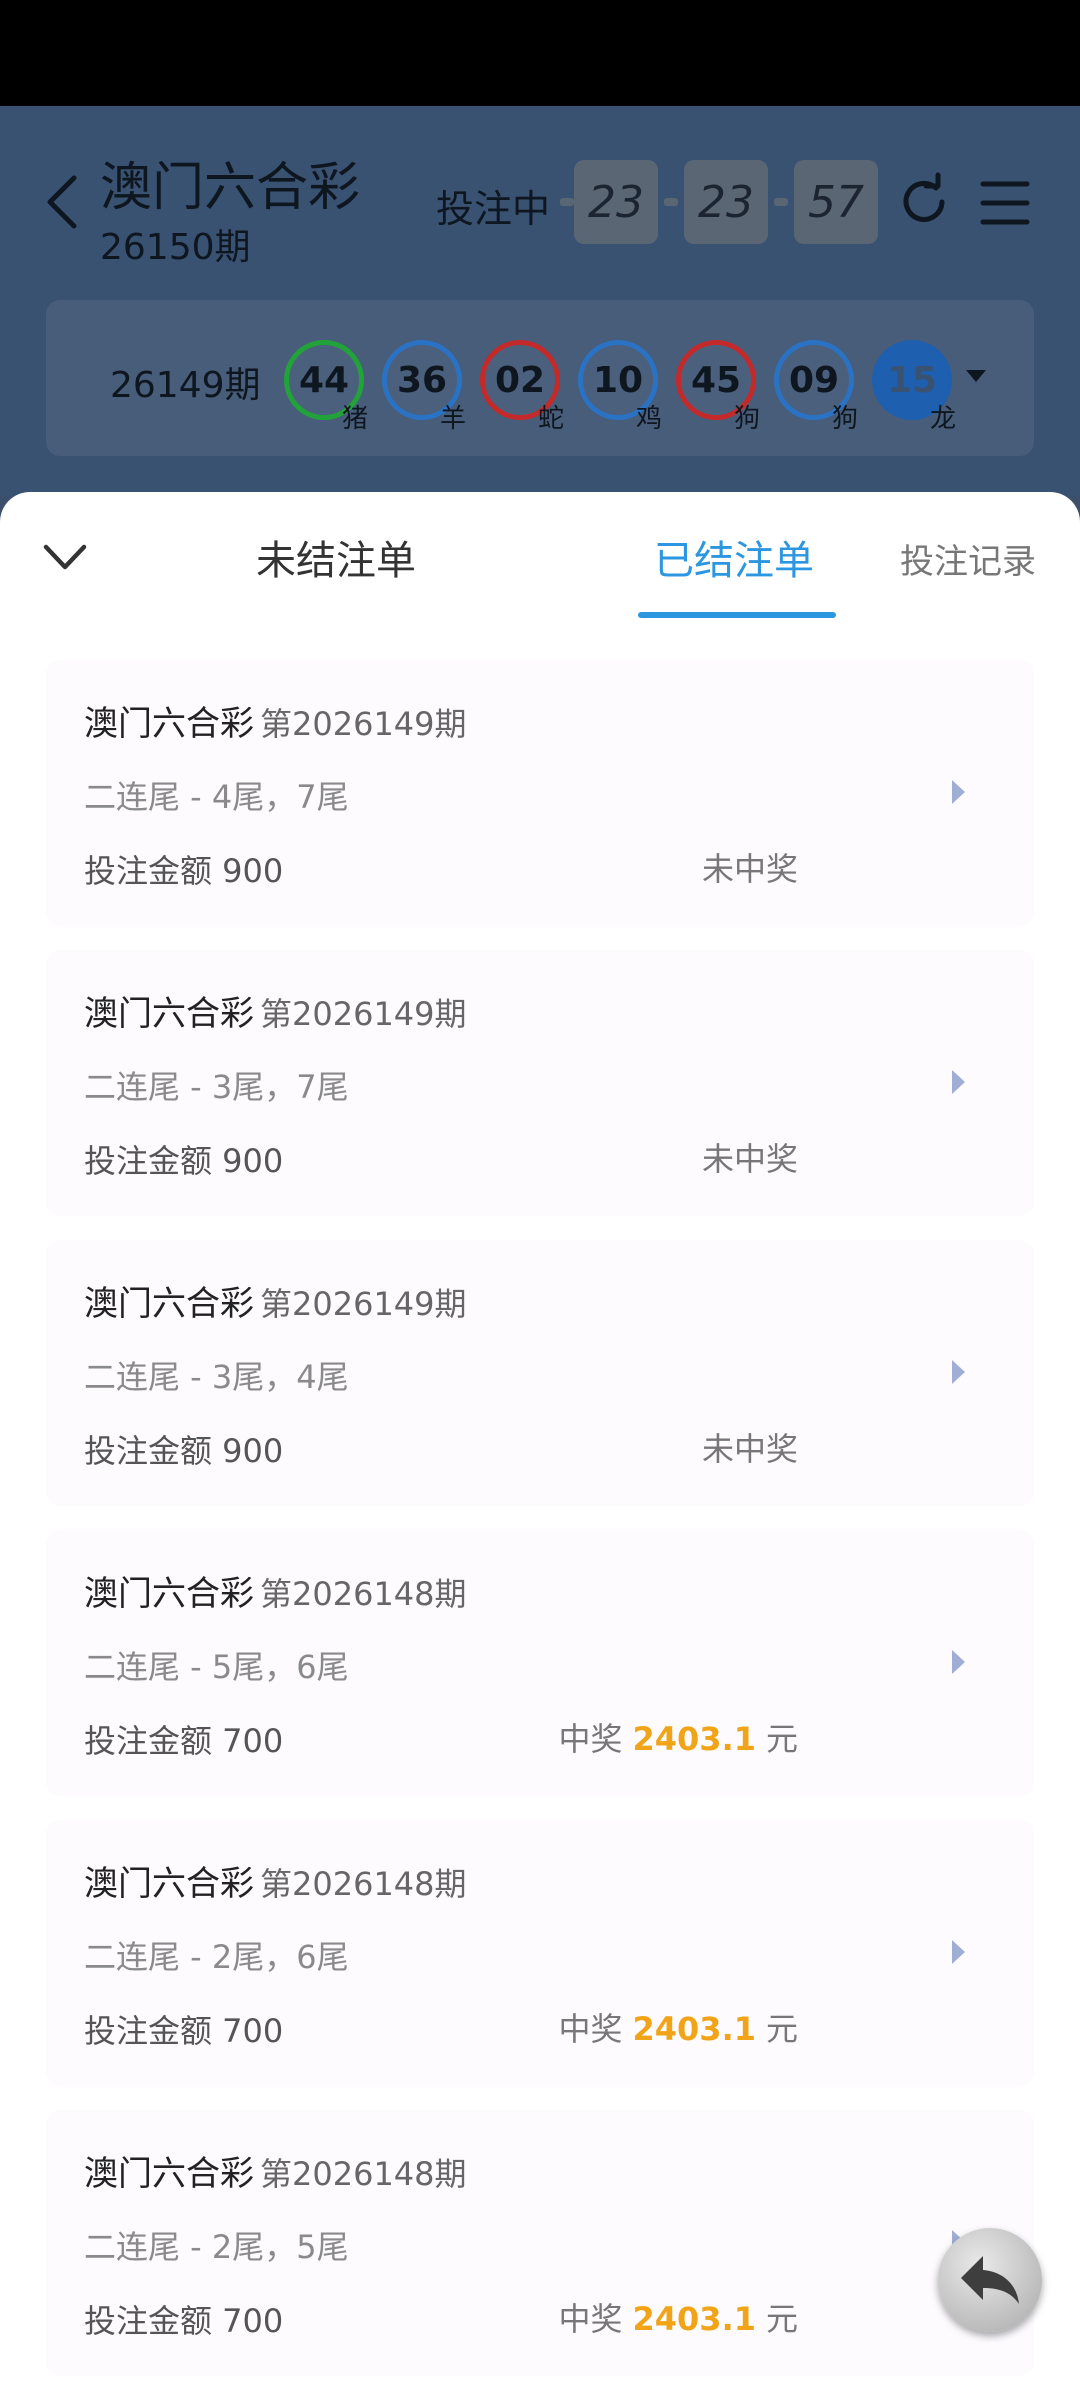 This screenshot has width=1080, height=2400. Describe the element at coordinates (230, 188) in the screenshot. I see `lottery-title: 澳门六合彩` at that location.